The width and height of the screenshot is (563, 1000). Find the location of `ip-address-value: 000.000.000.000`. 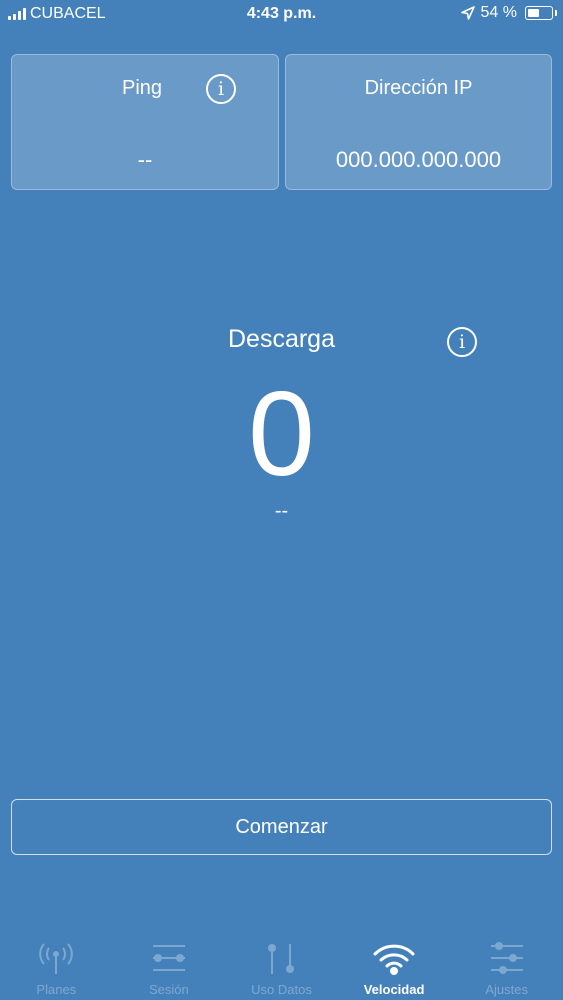

ip-address-value: 000.000.000.000 is located at coordinates (418, 159).